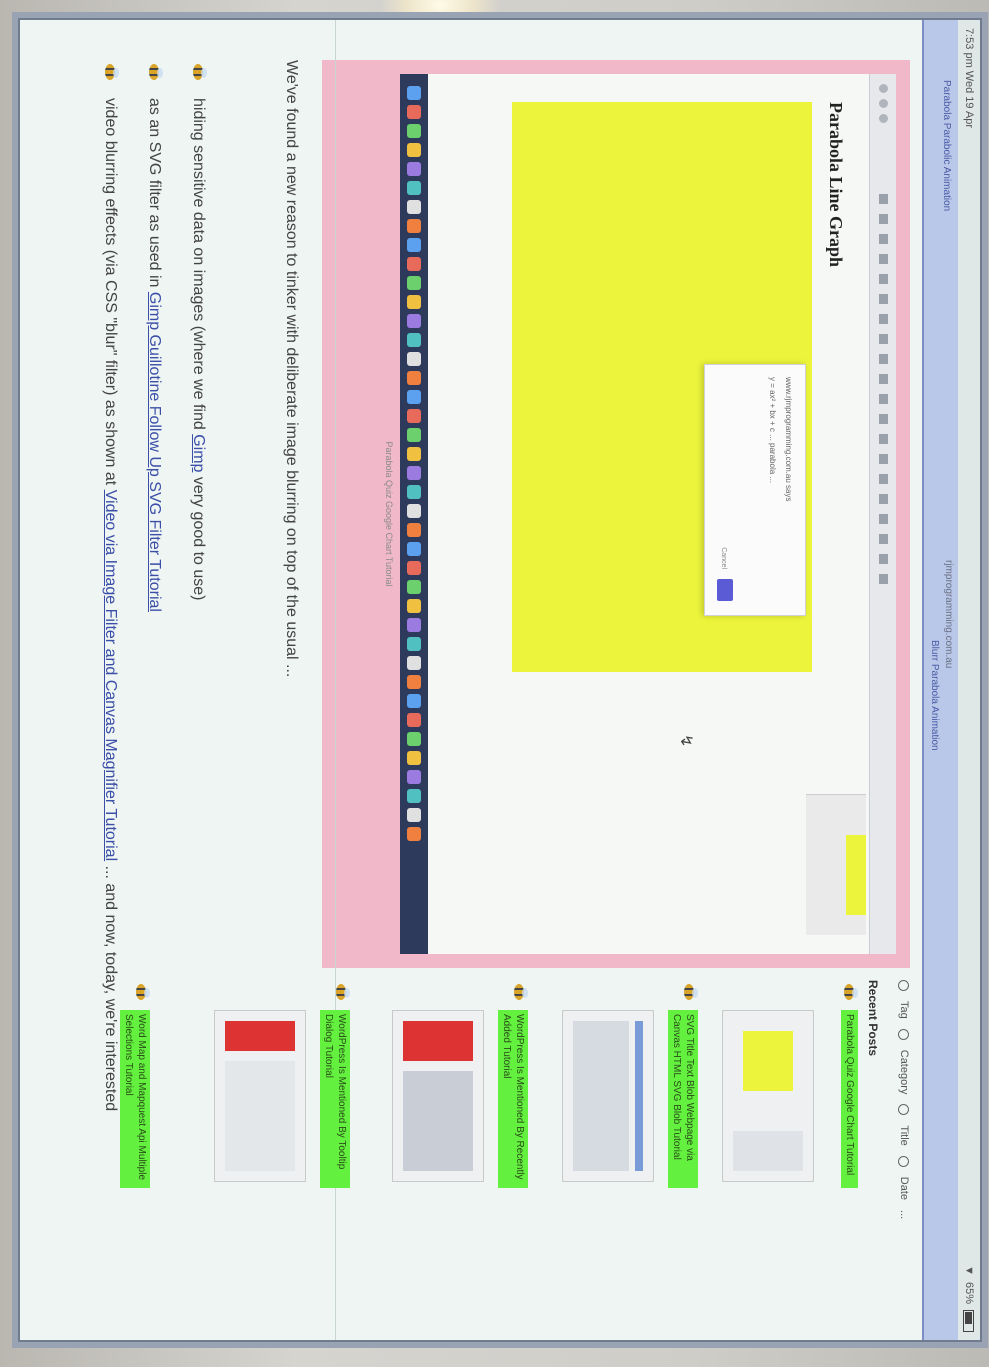  Describe the element at coordinates (904, 1072) in the screenshot. I see `option-category: Category` at that location.